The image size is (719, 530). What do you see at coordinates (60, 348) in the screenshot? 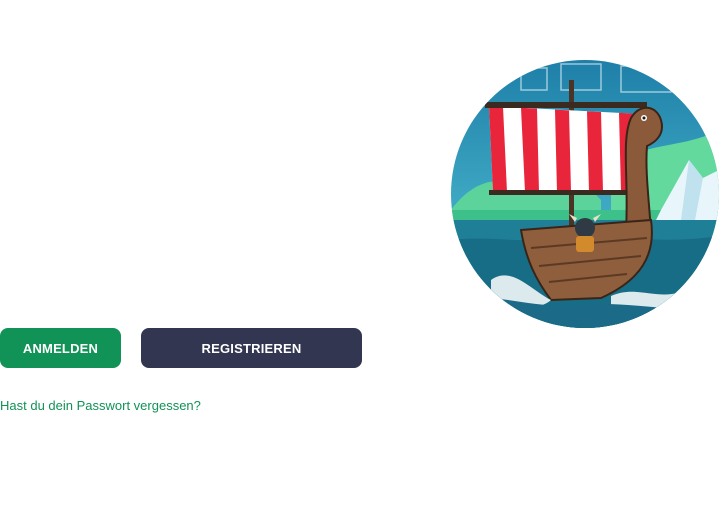
I see `login-button: ANMELDEN` at bounding box center [60, 348].